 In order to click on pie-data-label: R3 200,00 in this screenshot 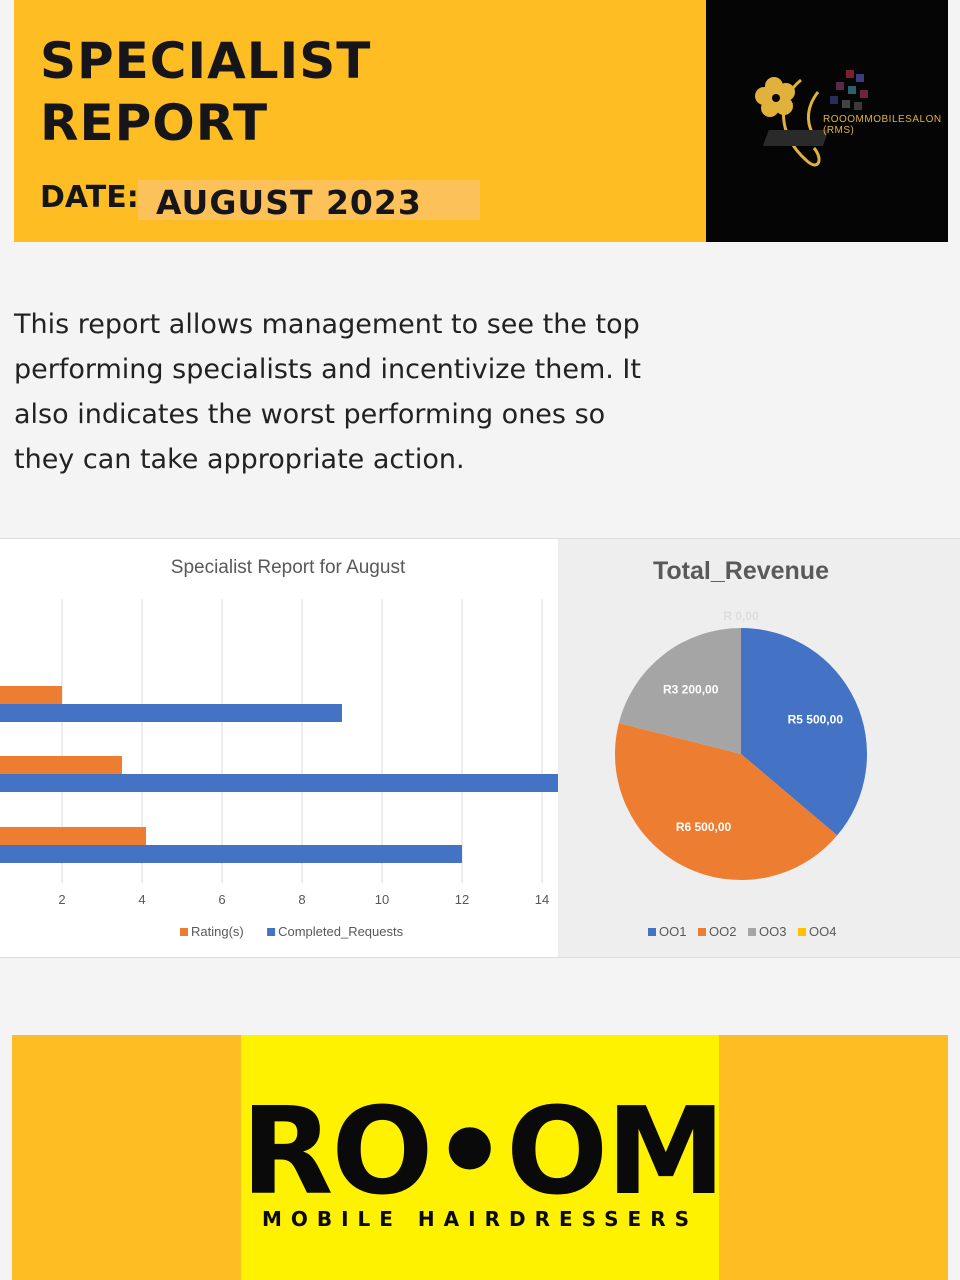, I will do `click(691, 689)`.